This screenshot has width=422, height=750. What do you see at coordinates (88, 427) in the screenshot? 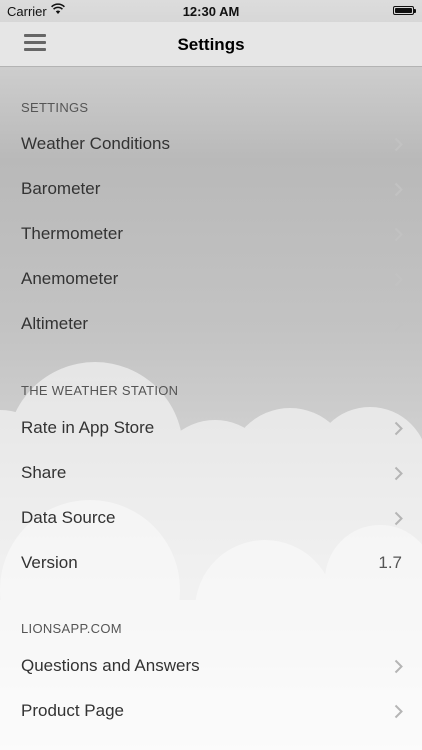
I see `row-label: Rate in App Store` at bounding box center [88, 427].